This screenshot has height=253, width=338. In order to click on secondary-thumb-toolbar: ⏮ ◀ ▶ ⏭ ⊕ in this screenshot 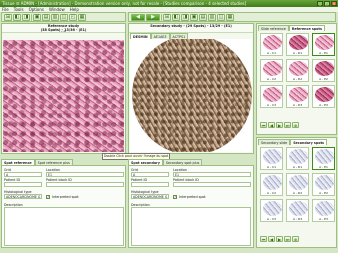, I will do `click(279, 239)`.